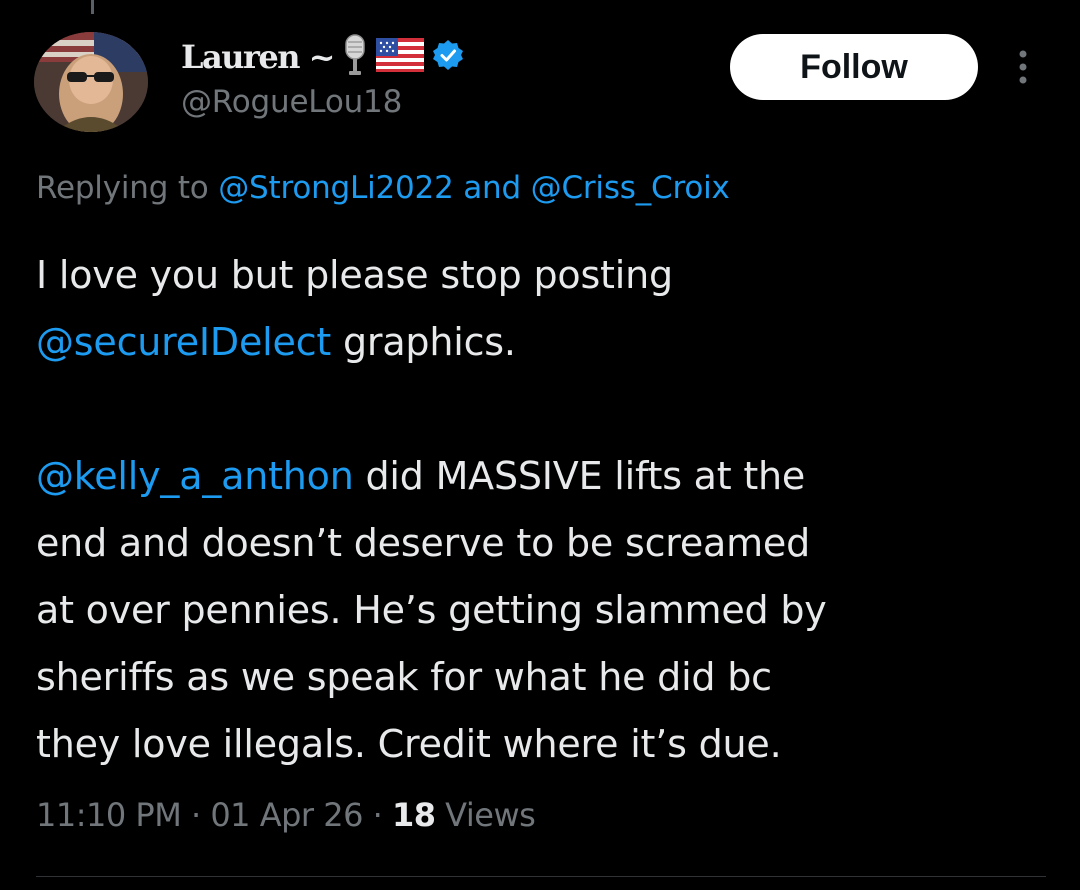 This screenshot has width=1080, height=890. Describe the element at coordinates (127, 188) in the screenshot. I see `replying-to-prefix: Replying to` at that location.